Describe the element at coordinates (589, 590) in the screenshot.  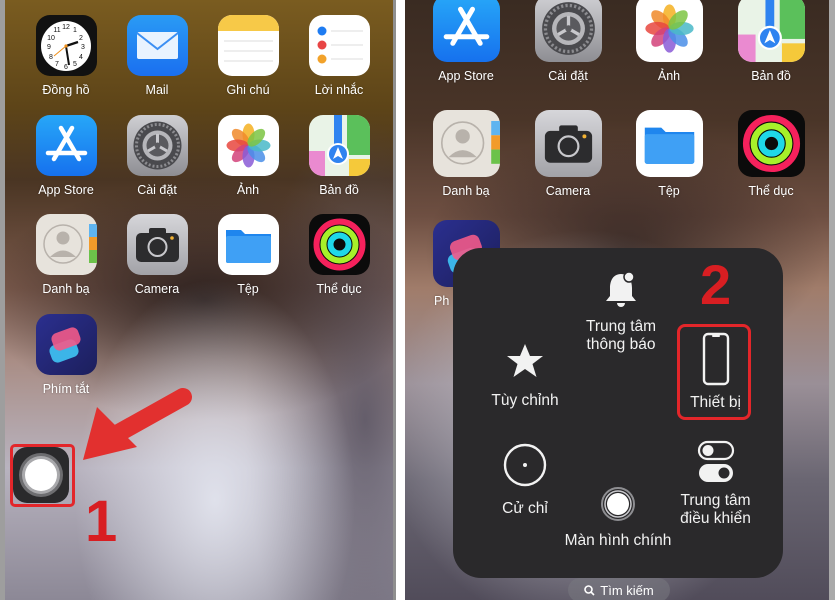
I see `search-icon` at that location.